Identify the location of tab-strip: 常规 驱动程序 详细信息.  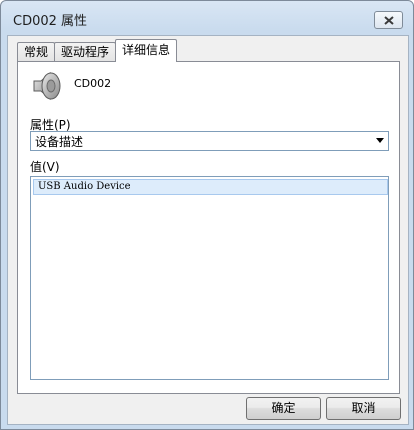
(97, 50).